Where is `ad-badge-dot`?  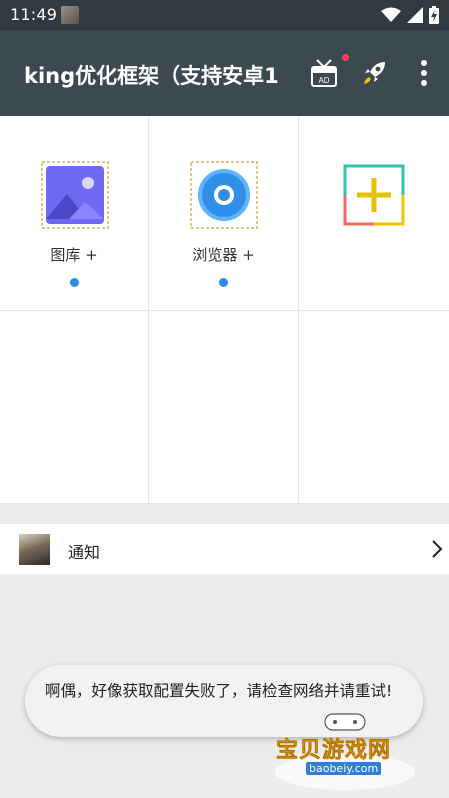 ad-badge-dot is located at coordinates (345, 57).